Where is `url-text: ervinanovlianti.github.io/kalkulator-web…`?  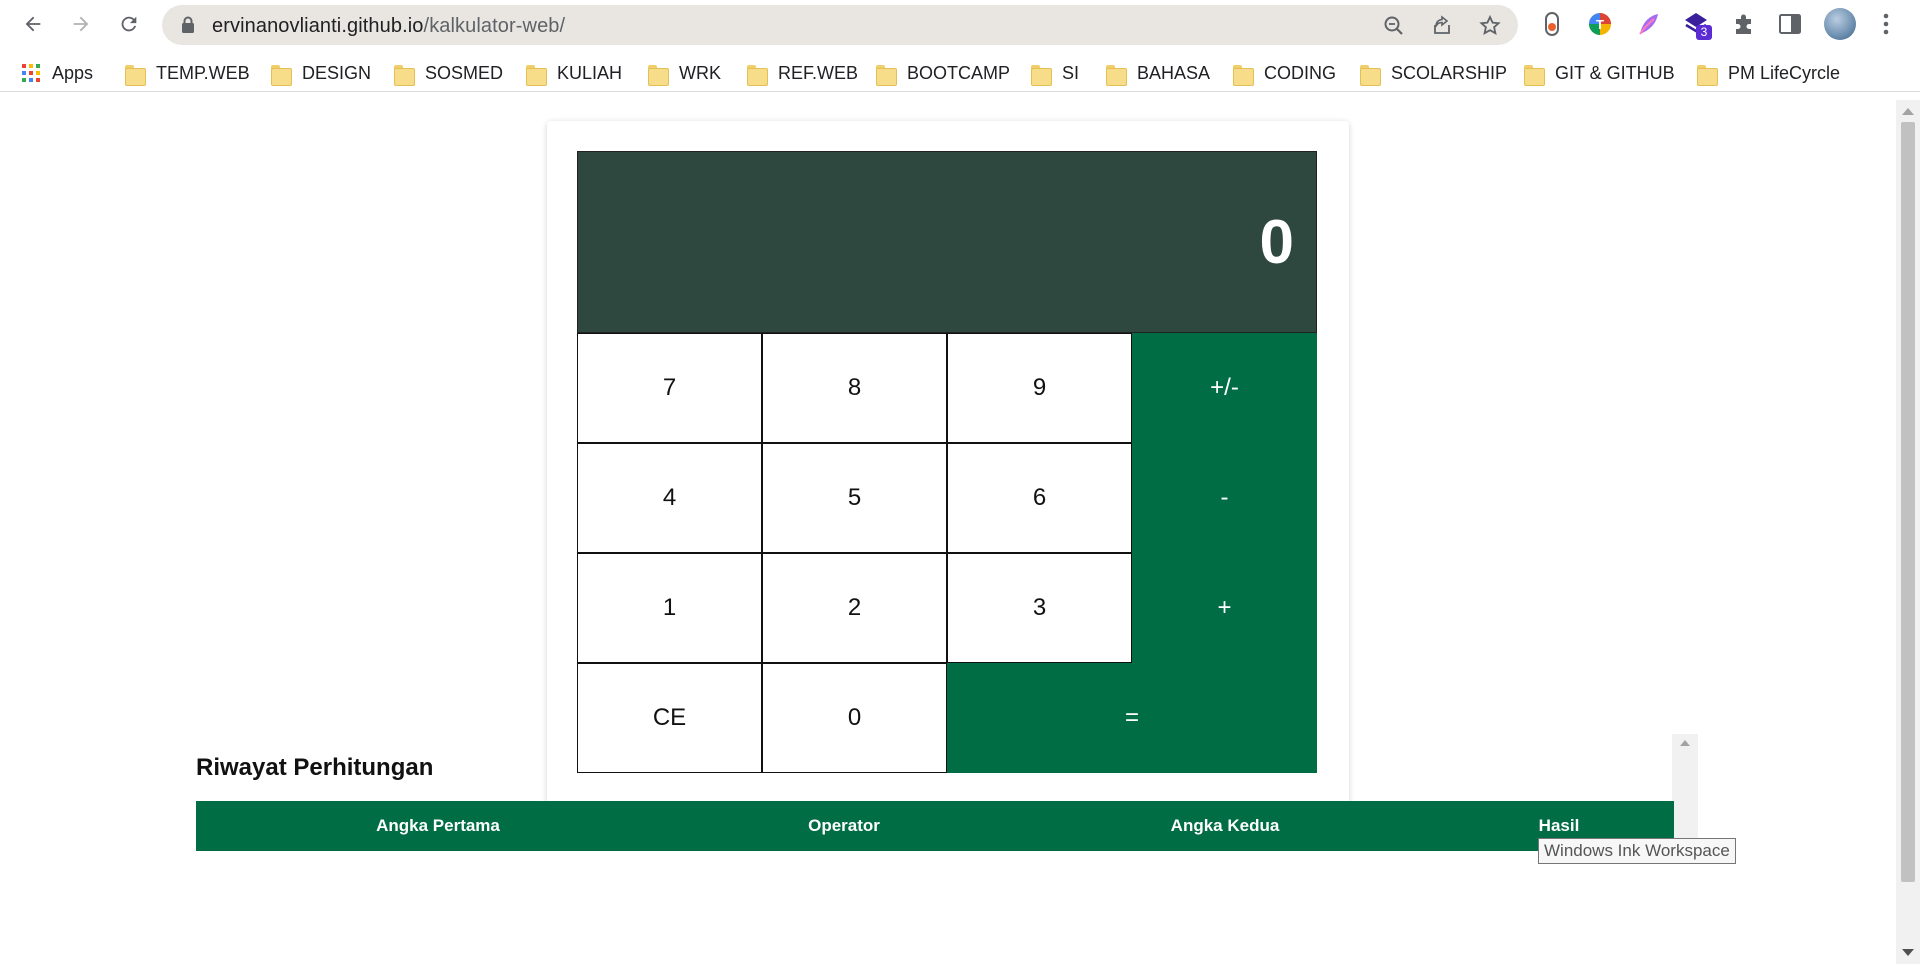 url-text: ervinanovlianti.github.io/kalkulator-web… is located at coordinates (388, 26).